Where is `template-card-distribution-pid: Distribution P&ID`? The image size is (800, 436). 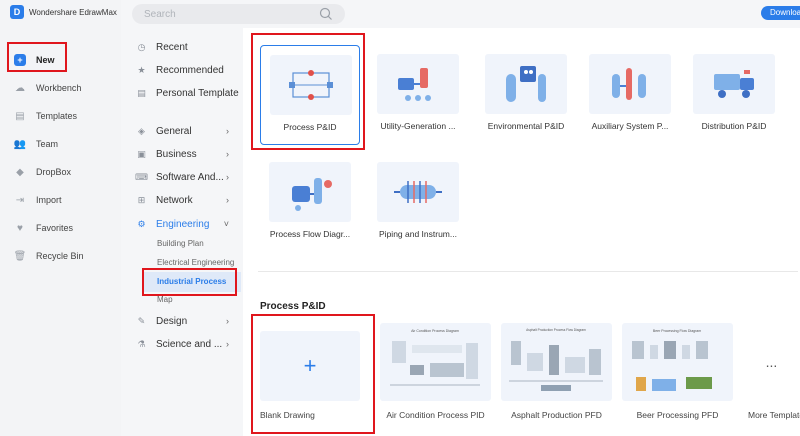 template-card-distribution-pid: Distribution P&ID is located at coordinates (734, 95).